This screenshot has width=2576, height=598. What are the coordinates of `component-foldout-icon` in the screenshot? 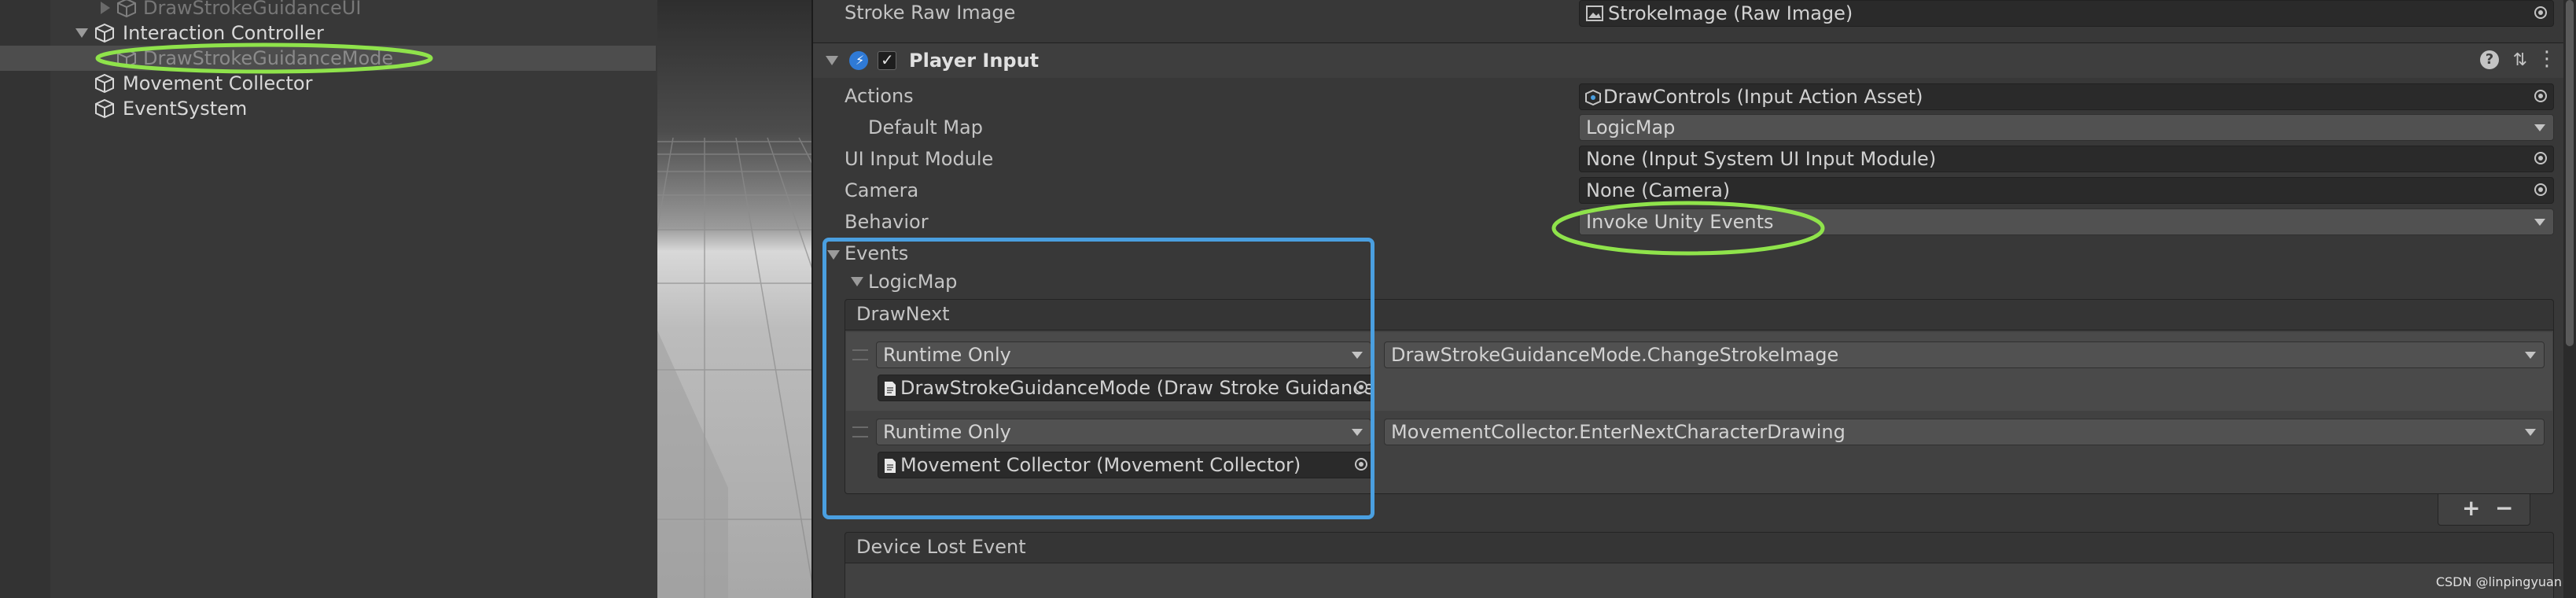 It's located at (832, 61).